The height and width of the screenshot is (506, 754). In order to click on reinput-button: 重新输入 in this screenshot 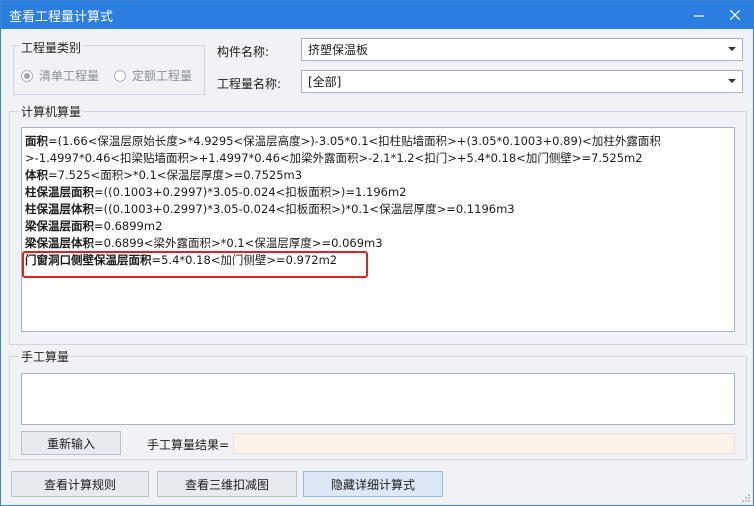, I will do `click(71, 443)`.